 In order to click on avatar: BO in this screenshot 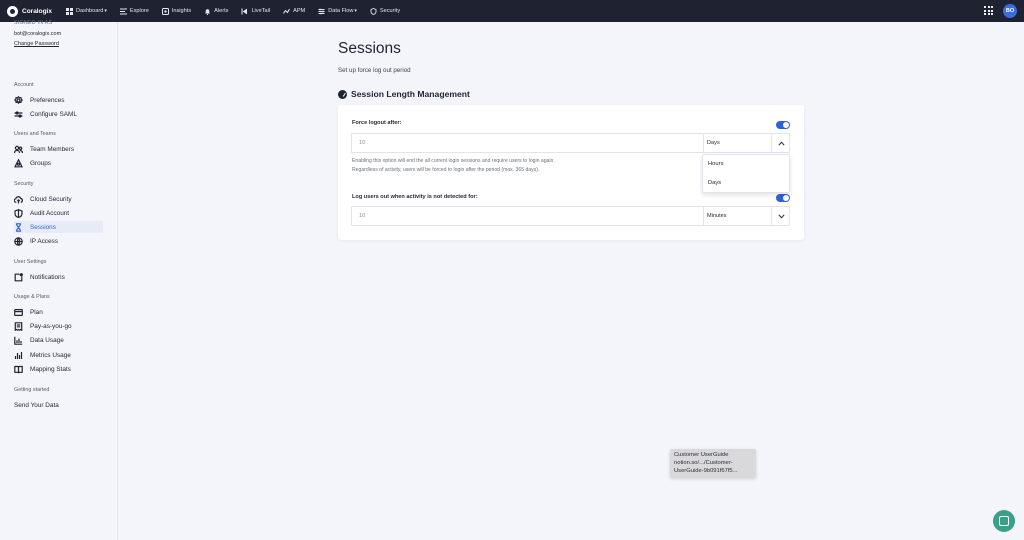, I will do `click(1010, 11)`.